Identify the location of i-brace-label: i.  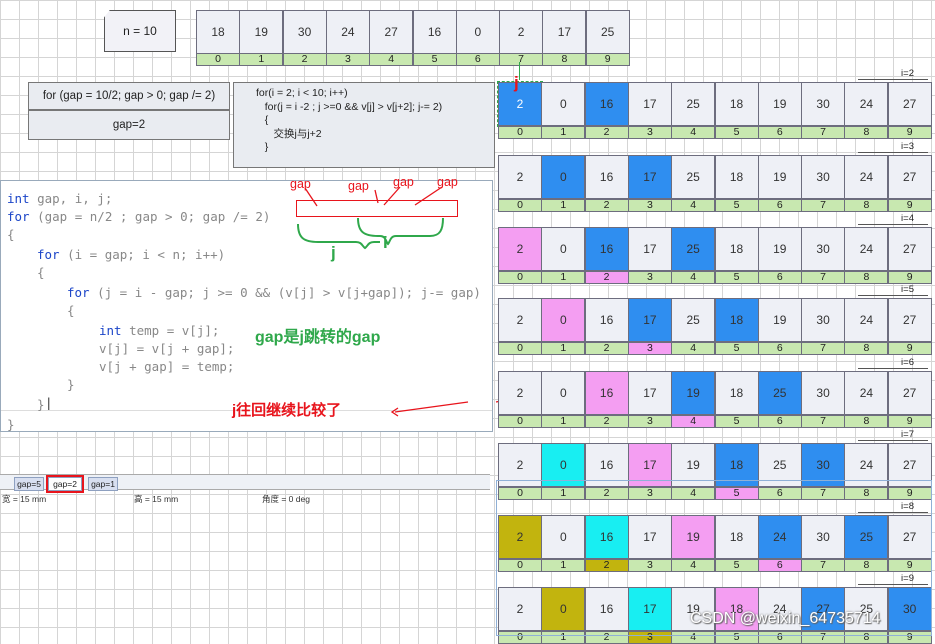
(385, 242).